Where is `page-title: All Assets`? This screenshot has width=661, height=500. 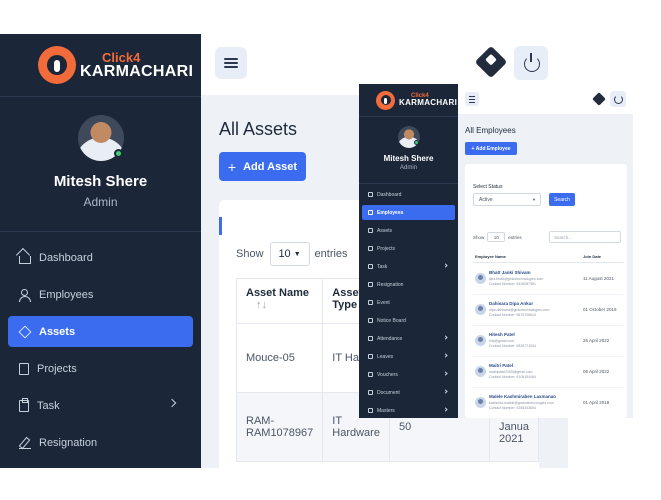
page-title: All Assets is located at coordinates (258, 129).